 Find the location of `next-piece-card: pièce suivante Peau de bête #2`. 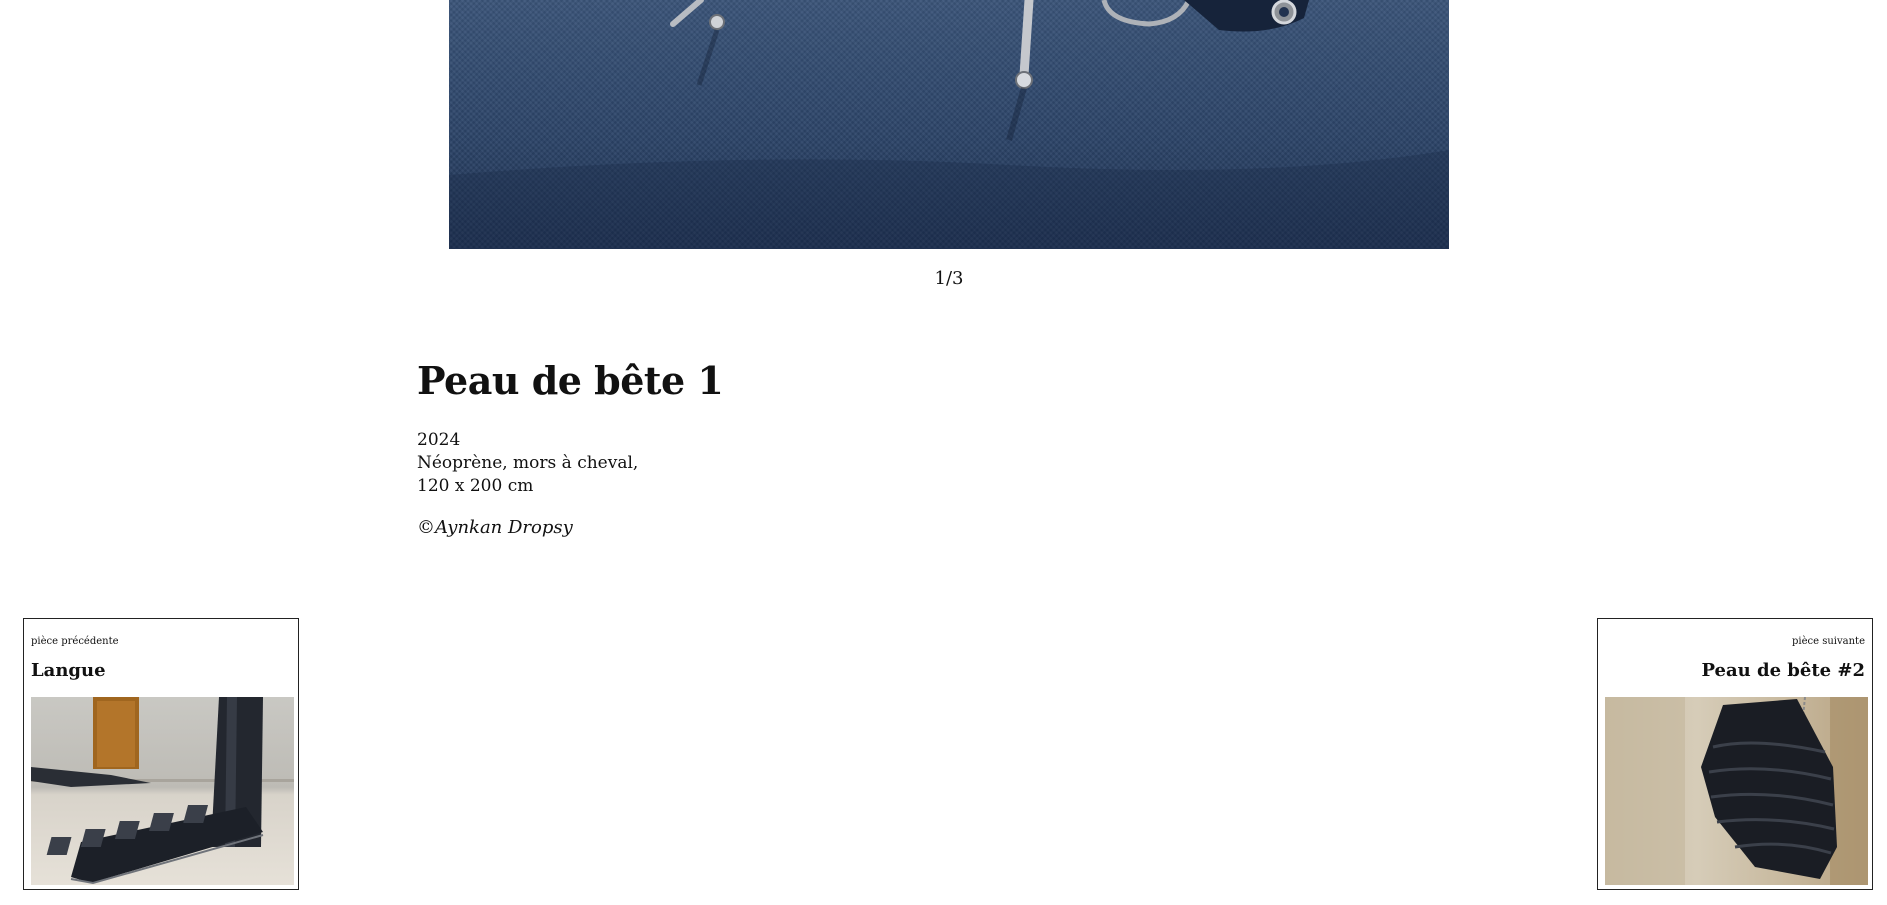

next-piece-card: pièce suivante Peau de bête #2 is located at coordinates (1735, 754).